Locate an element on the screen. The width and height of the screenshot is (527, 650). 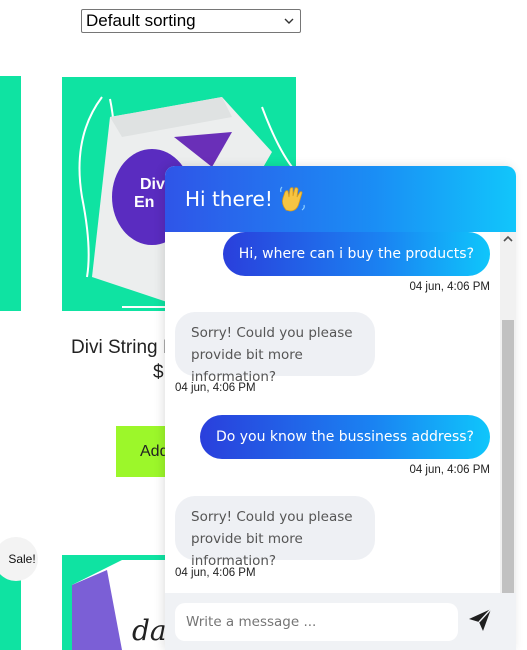
product-price: $ is located at coordinates (158, 372).